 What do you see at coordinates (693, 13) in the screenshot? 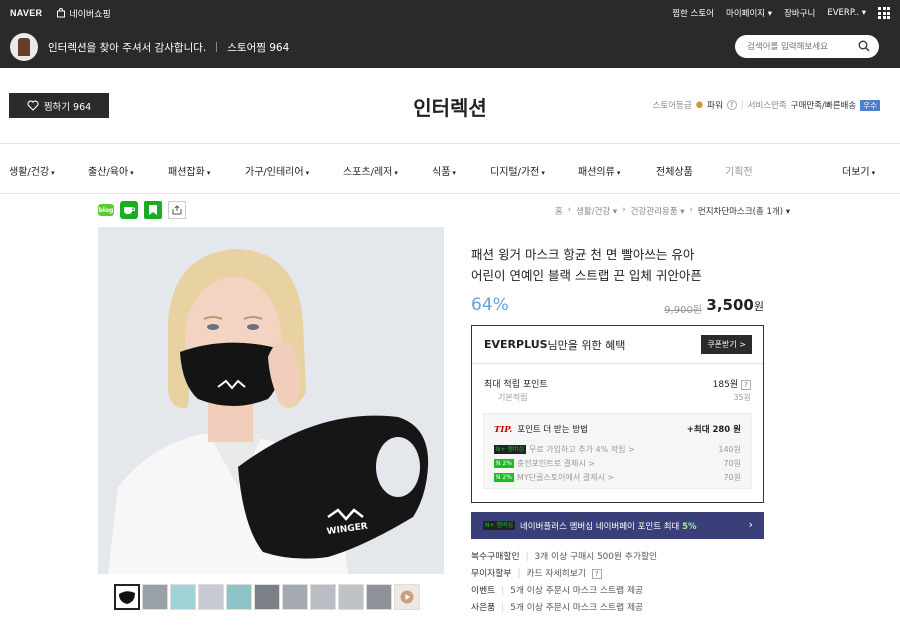
I see `topbar-link-fav-stores: 찜한 스토어` at bounding box center [693, 13].